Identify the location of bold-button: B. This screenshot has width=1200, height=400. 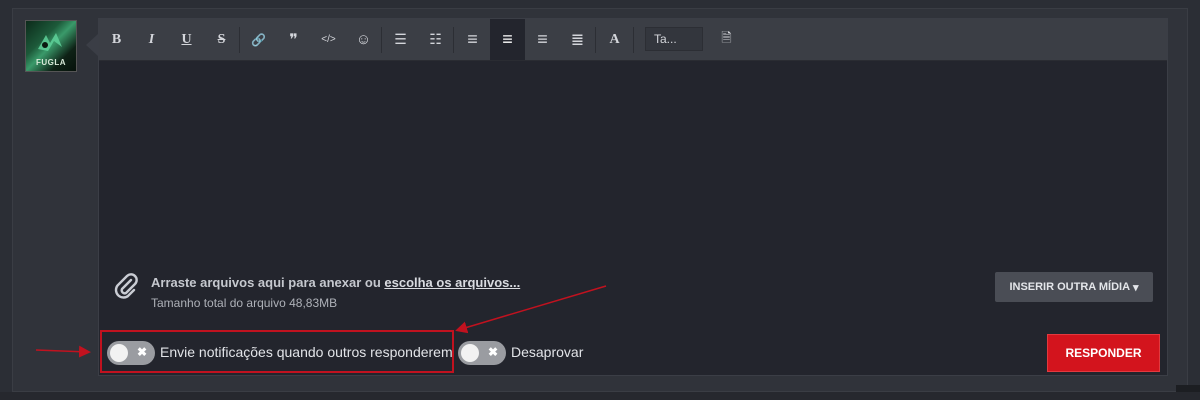
(116, 39).